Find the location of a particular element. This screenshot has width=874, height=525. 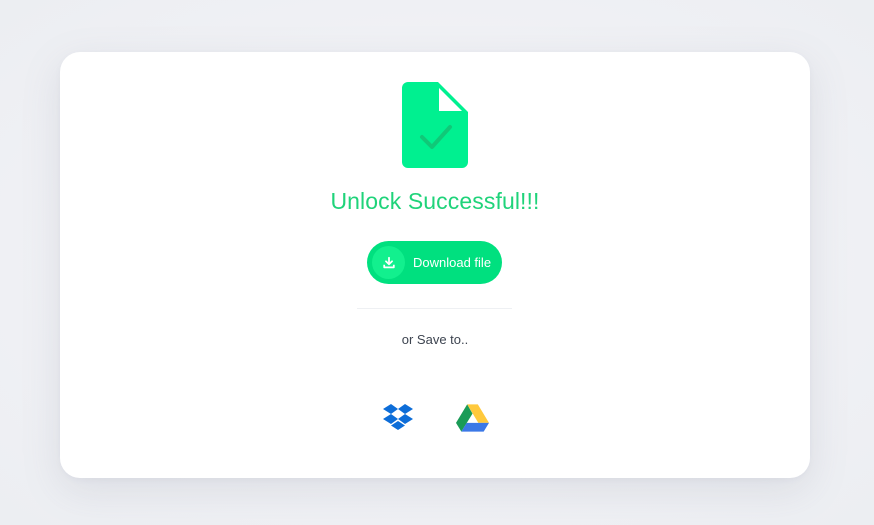

divider is located at coordinates (434, 308).